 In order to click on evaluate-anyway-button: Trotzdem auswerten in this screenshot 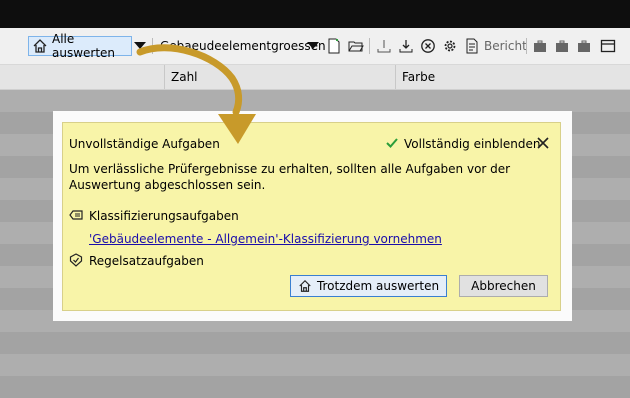, I will do `click(368, 286)`.